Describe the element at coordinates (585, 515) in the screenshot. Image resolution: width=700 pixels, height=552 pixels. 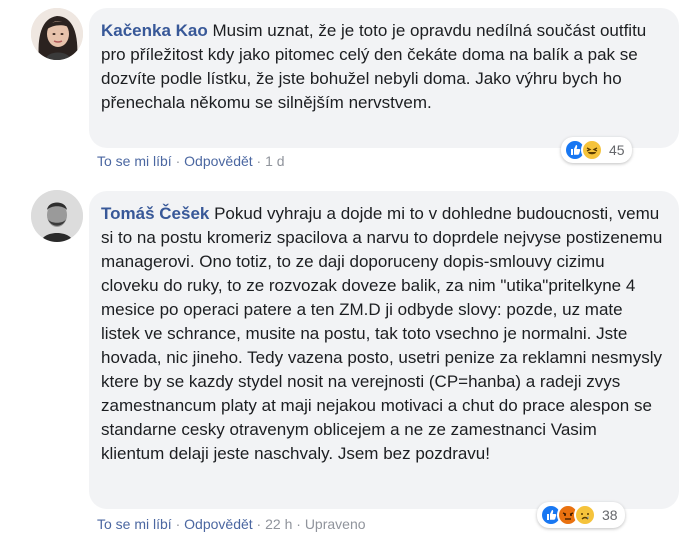
I see `sad-icon` at that location.